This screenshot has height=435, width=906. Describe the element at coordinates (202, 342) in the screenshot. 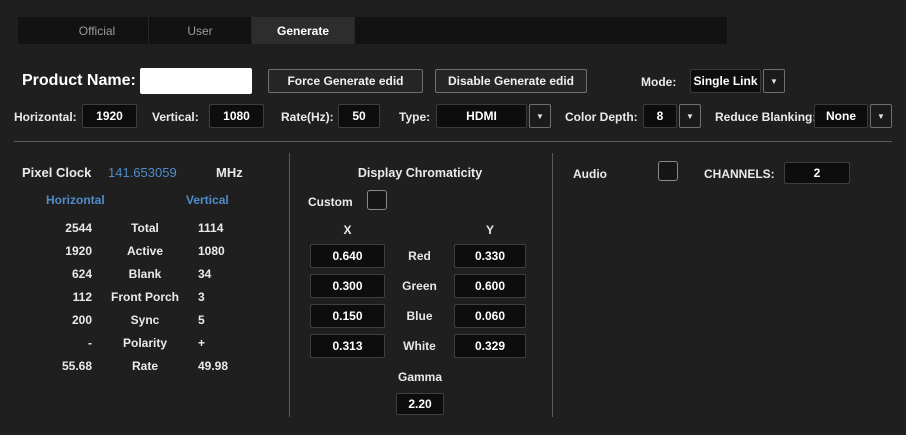

I see `timing-v-polarity: +` at that location.